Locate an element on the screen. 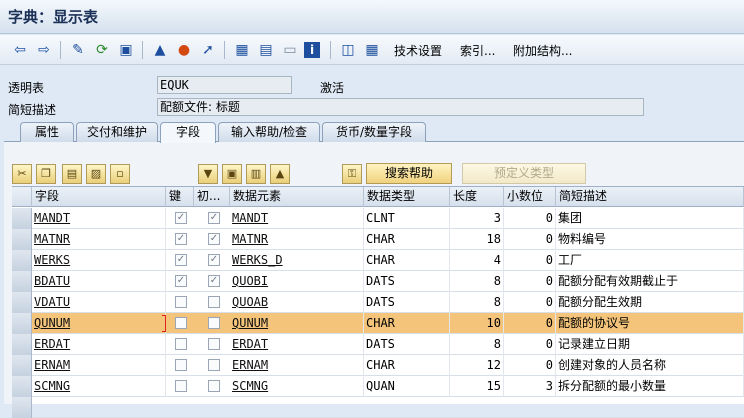 The image size is (744, 418). tab-fields: 字段 is located at coordinates (188, 132).